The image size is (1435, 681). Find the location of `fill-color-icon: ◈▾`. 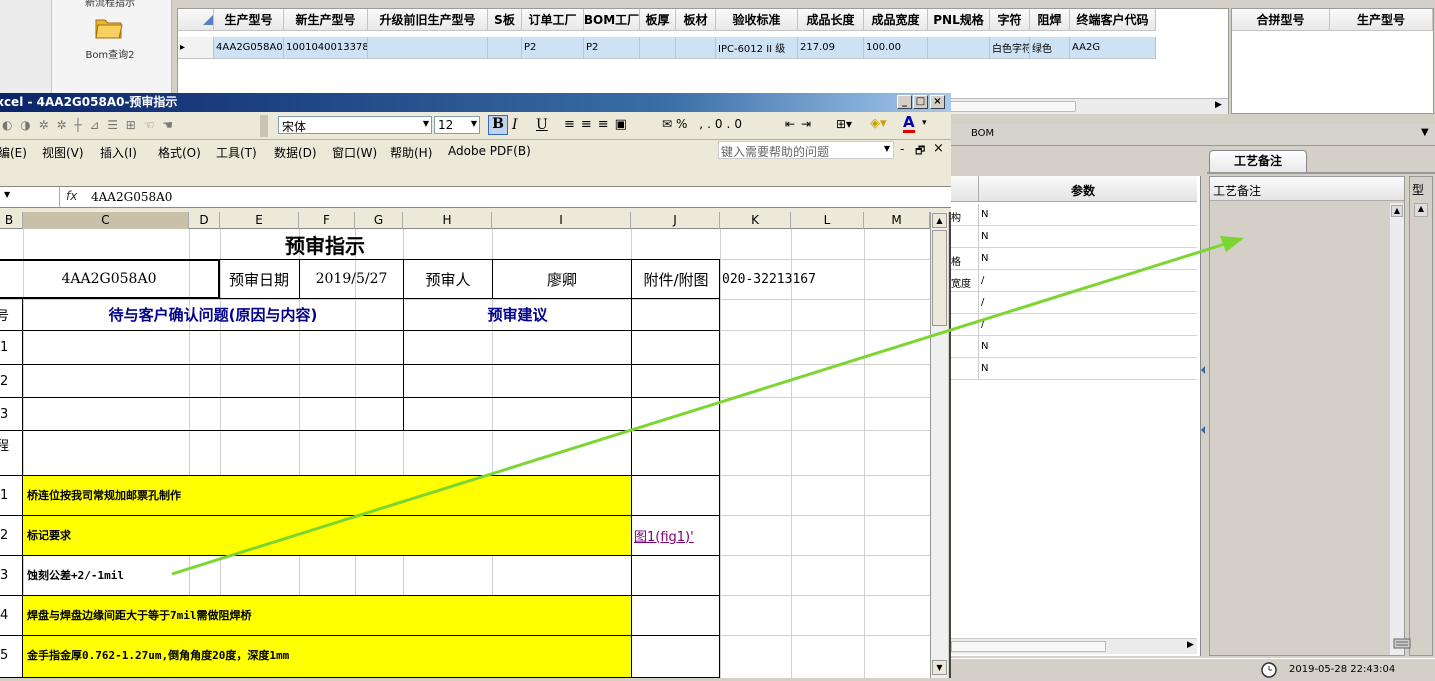

fill-color-icon: ◈▾ is located at coordinates (878, 123).